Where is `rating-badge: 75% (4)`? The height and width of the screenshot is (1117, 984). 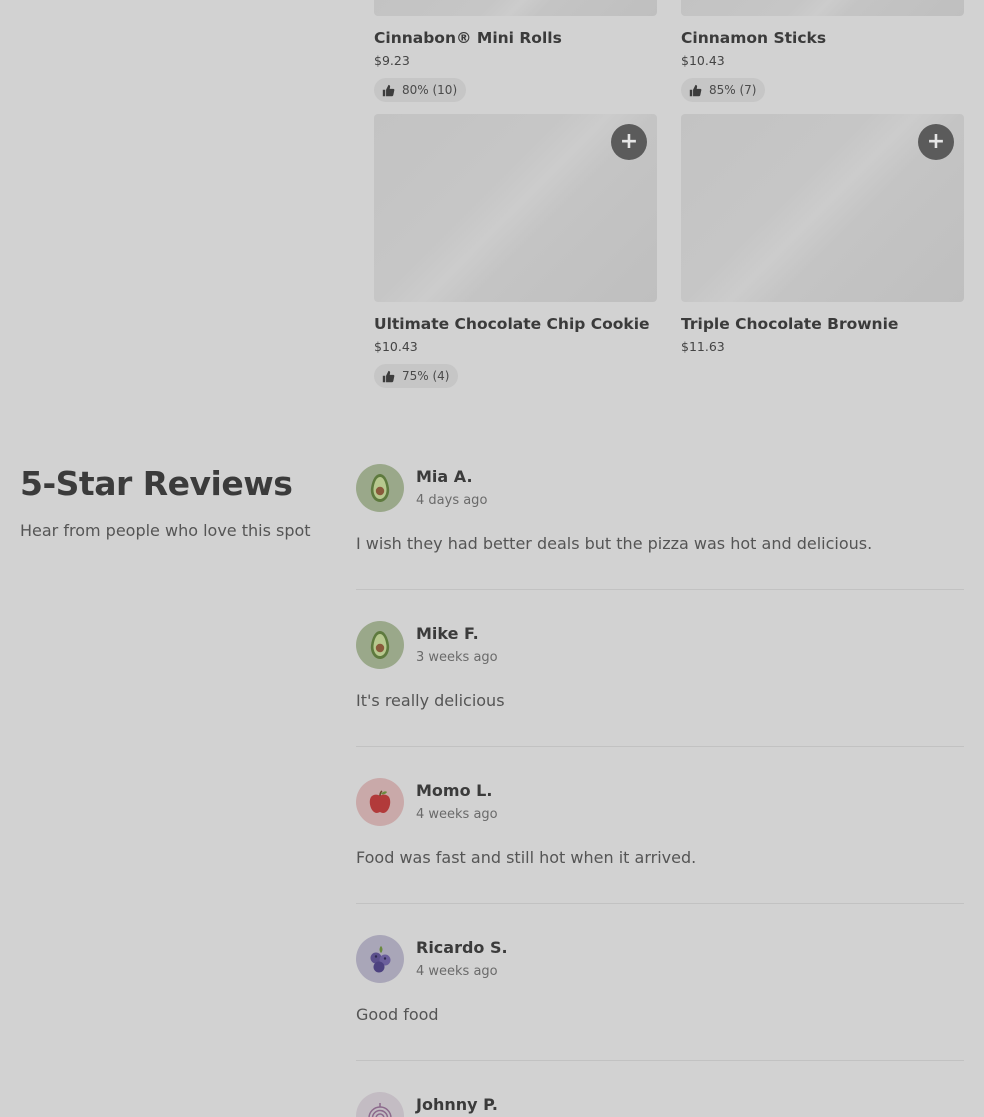
rating-badge: 75% (4) is located at coordinates (416, 376).